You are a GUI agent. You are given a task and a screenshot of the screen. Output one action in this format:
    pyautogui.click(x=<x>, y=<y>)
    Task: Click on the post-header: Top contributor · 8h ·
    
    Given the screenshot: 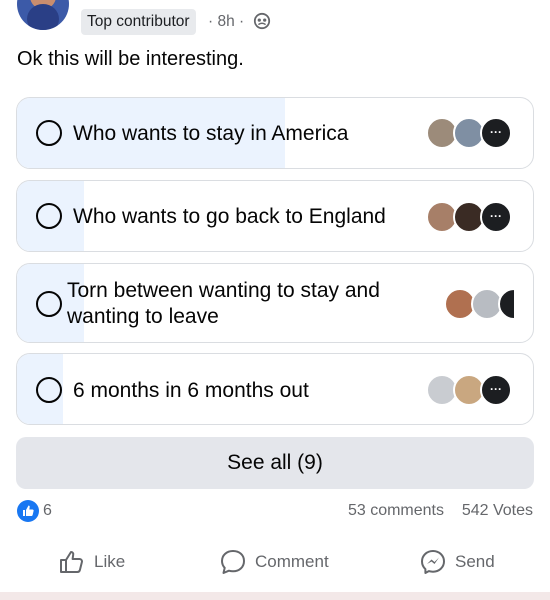 What is the action you would take?
    pyautogui.click(x=275, y=20)
    